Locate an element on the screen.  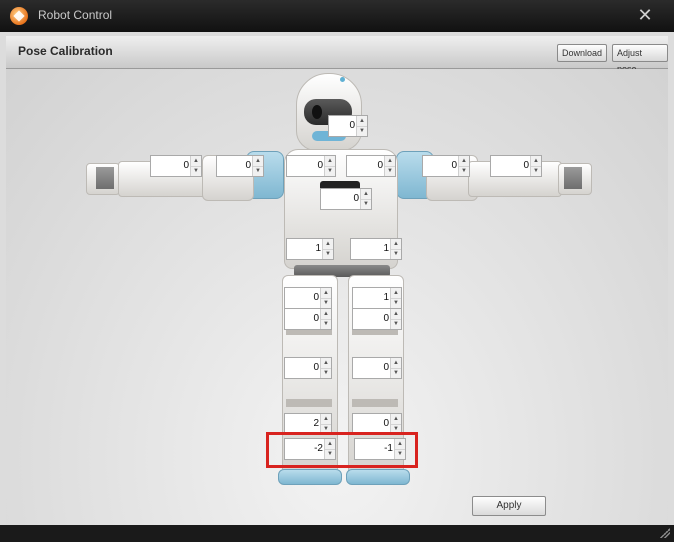
left-hand-grip is located at coordinates (105, 178).